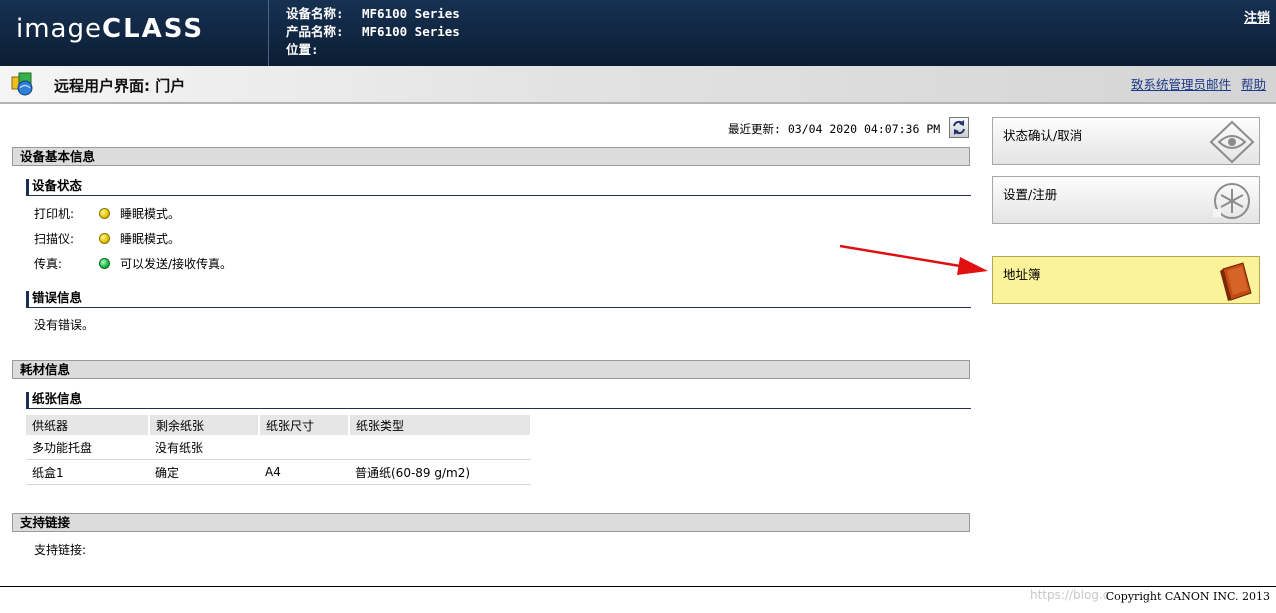 The width and height of the screenshot is (1276, 613). I want to click on table-cell: A4, so click(304, 472).